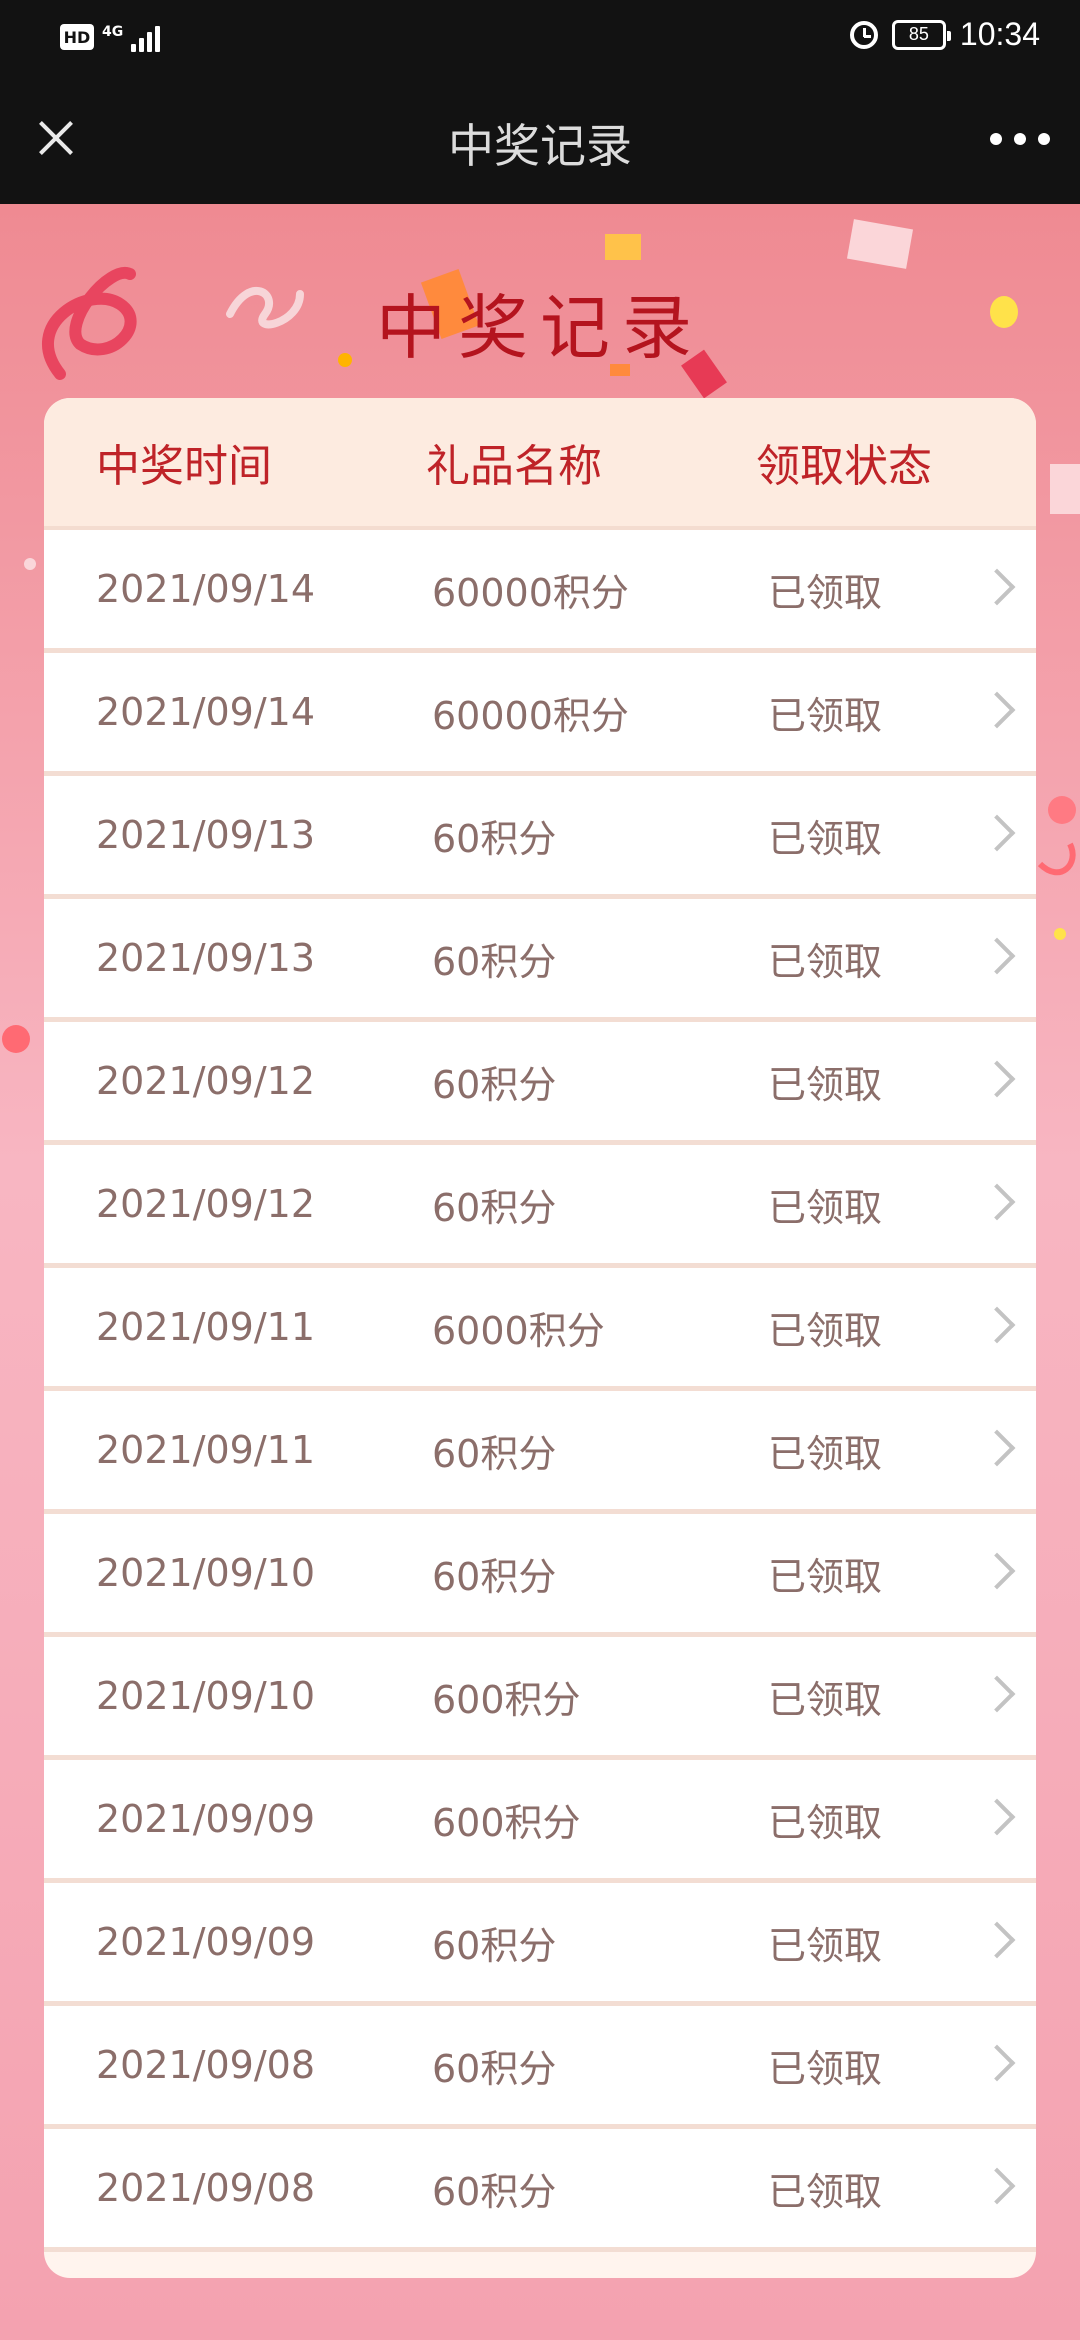  Describe the element at coordinates (514, 466) in the screenshot. I see `header-prize: 礼品名称` at that location.